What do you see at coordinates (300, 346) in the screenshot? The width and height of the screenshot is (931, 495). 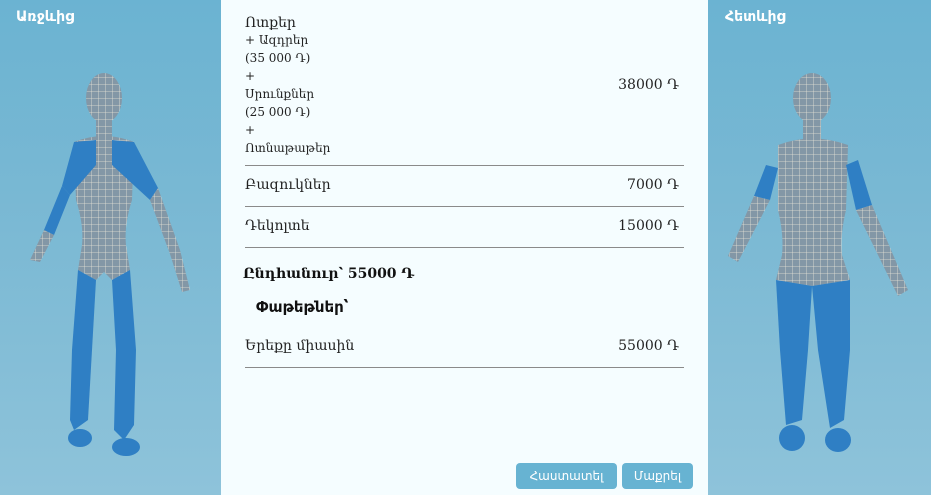 I see `package-label: Երեքը միասին` at bounding box center [300, 346].